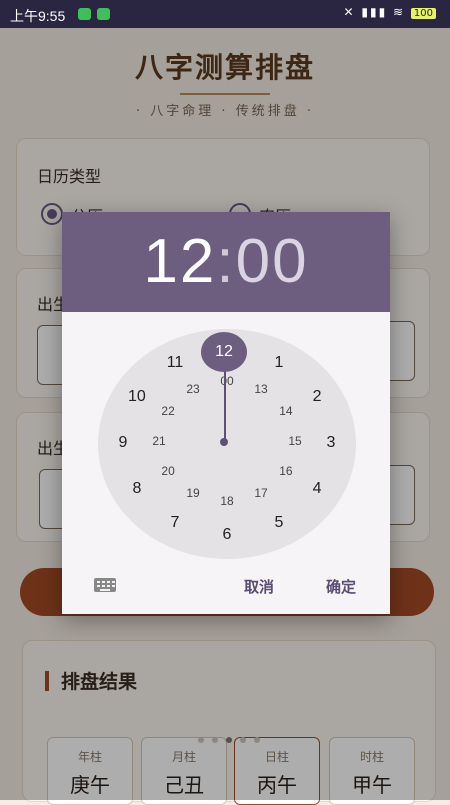  Describe the element at coordinates (286, 474) in the screenshot. I see `clock-hour-16: 16` at that location.